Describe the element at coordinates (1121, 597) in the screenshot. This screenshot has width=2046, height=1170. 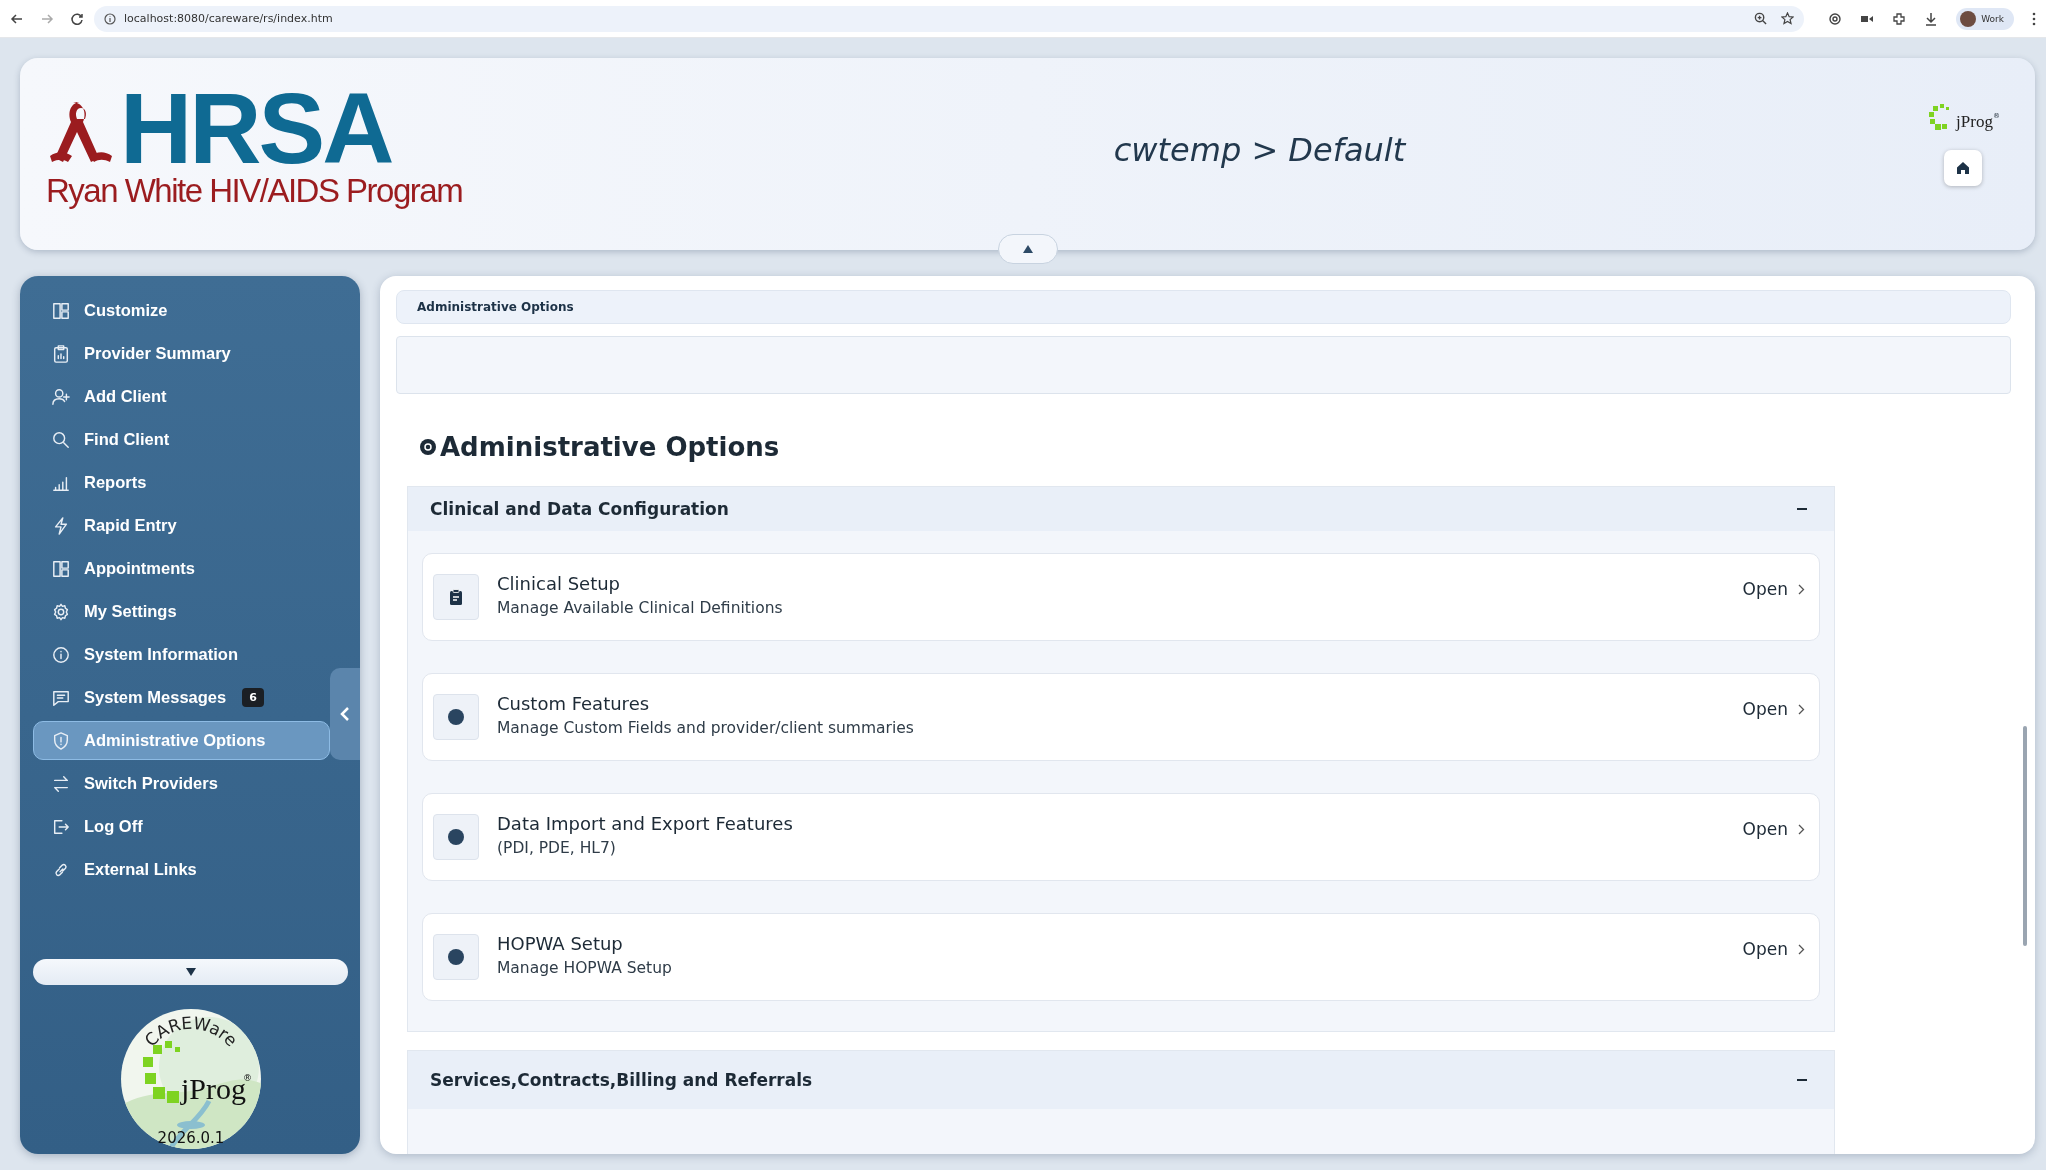
I see `option-card: Clinical Setup Manage Available Clinical Definitions Open` at that location.